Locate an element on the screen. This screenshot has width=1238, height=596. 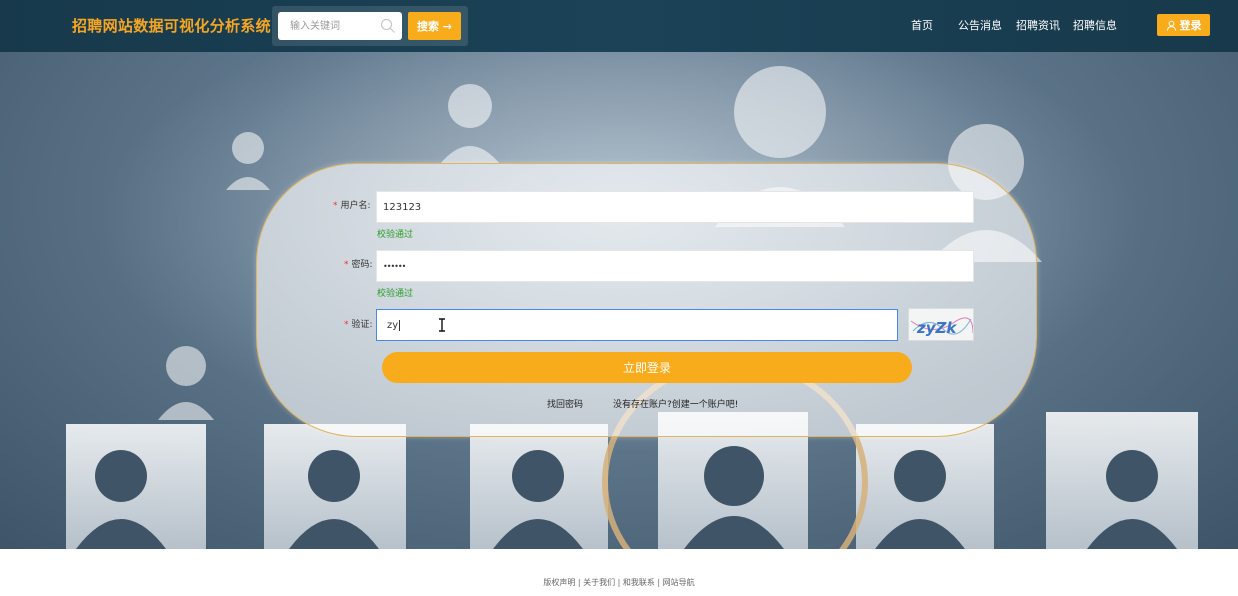
site-brand: 招聘网站数据可视化分析系统 is located at coordinates (171, 25).